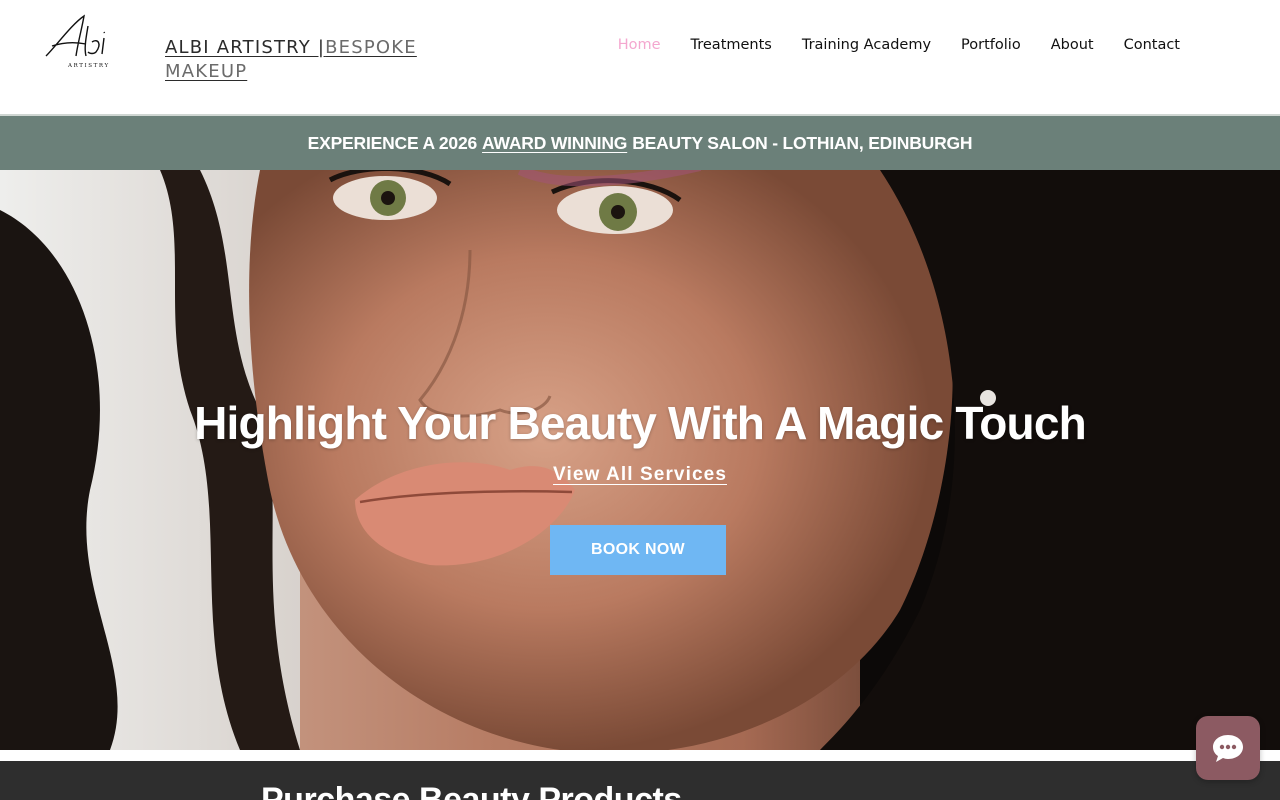  I want to click on view-all-services-link: View All Services, so click(640, 474).